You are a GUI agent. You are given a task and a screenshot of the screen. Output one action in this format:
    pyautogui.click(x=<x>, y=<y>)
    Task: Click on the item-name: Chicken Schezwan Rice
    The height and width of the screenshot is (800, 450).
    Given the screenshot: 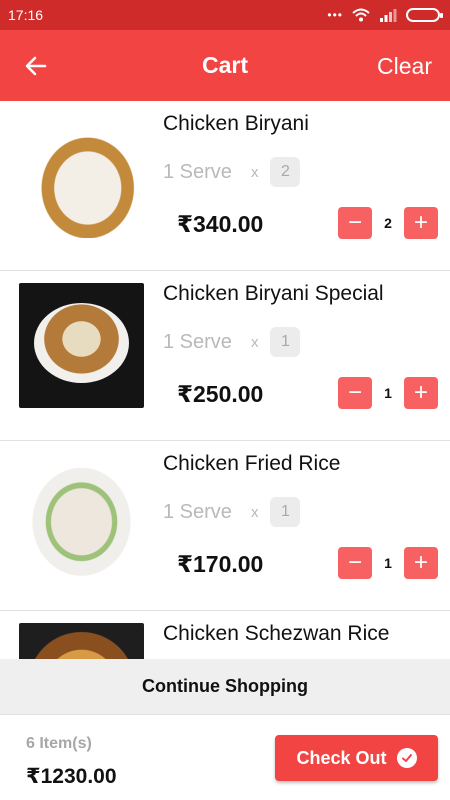 What is the action you would take?
    pyautogui.click(x=276, y=633)
    